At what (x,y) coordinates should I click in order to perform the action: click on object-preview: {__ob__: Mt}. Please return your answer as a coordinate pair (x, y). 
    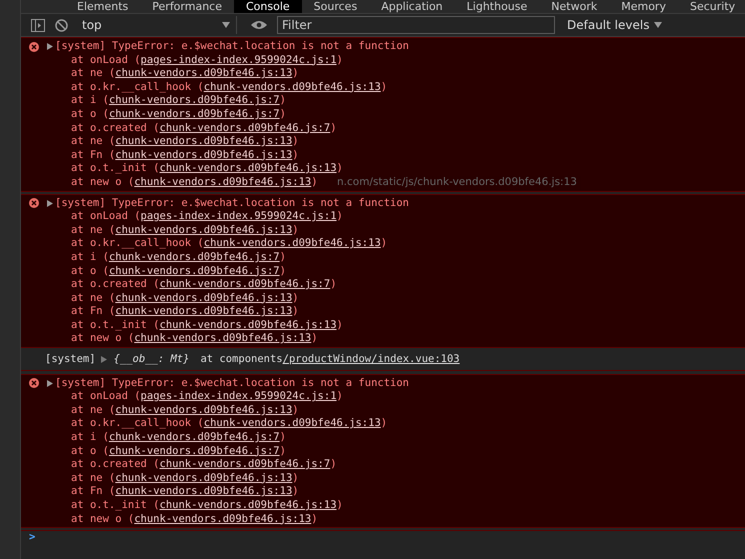
    Looking at the image, I should click on (152, 360).